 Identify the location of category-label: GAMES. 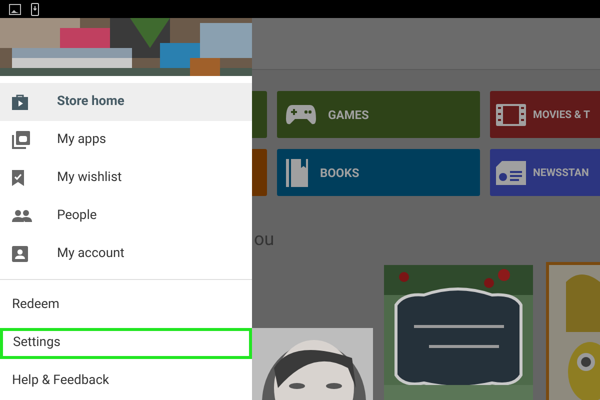
(348, 115).